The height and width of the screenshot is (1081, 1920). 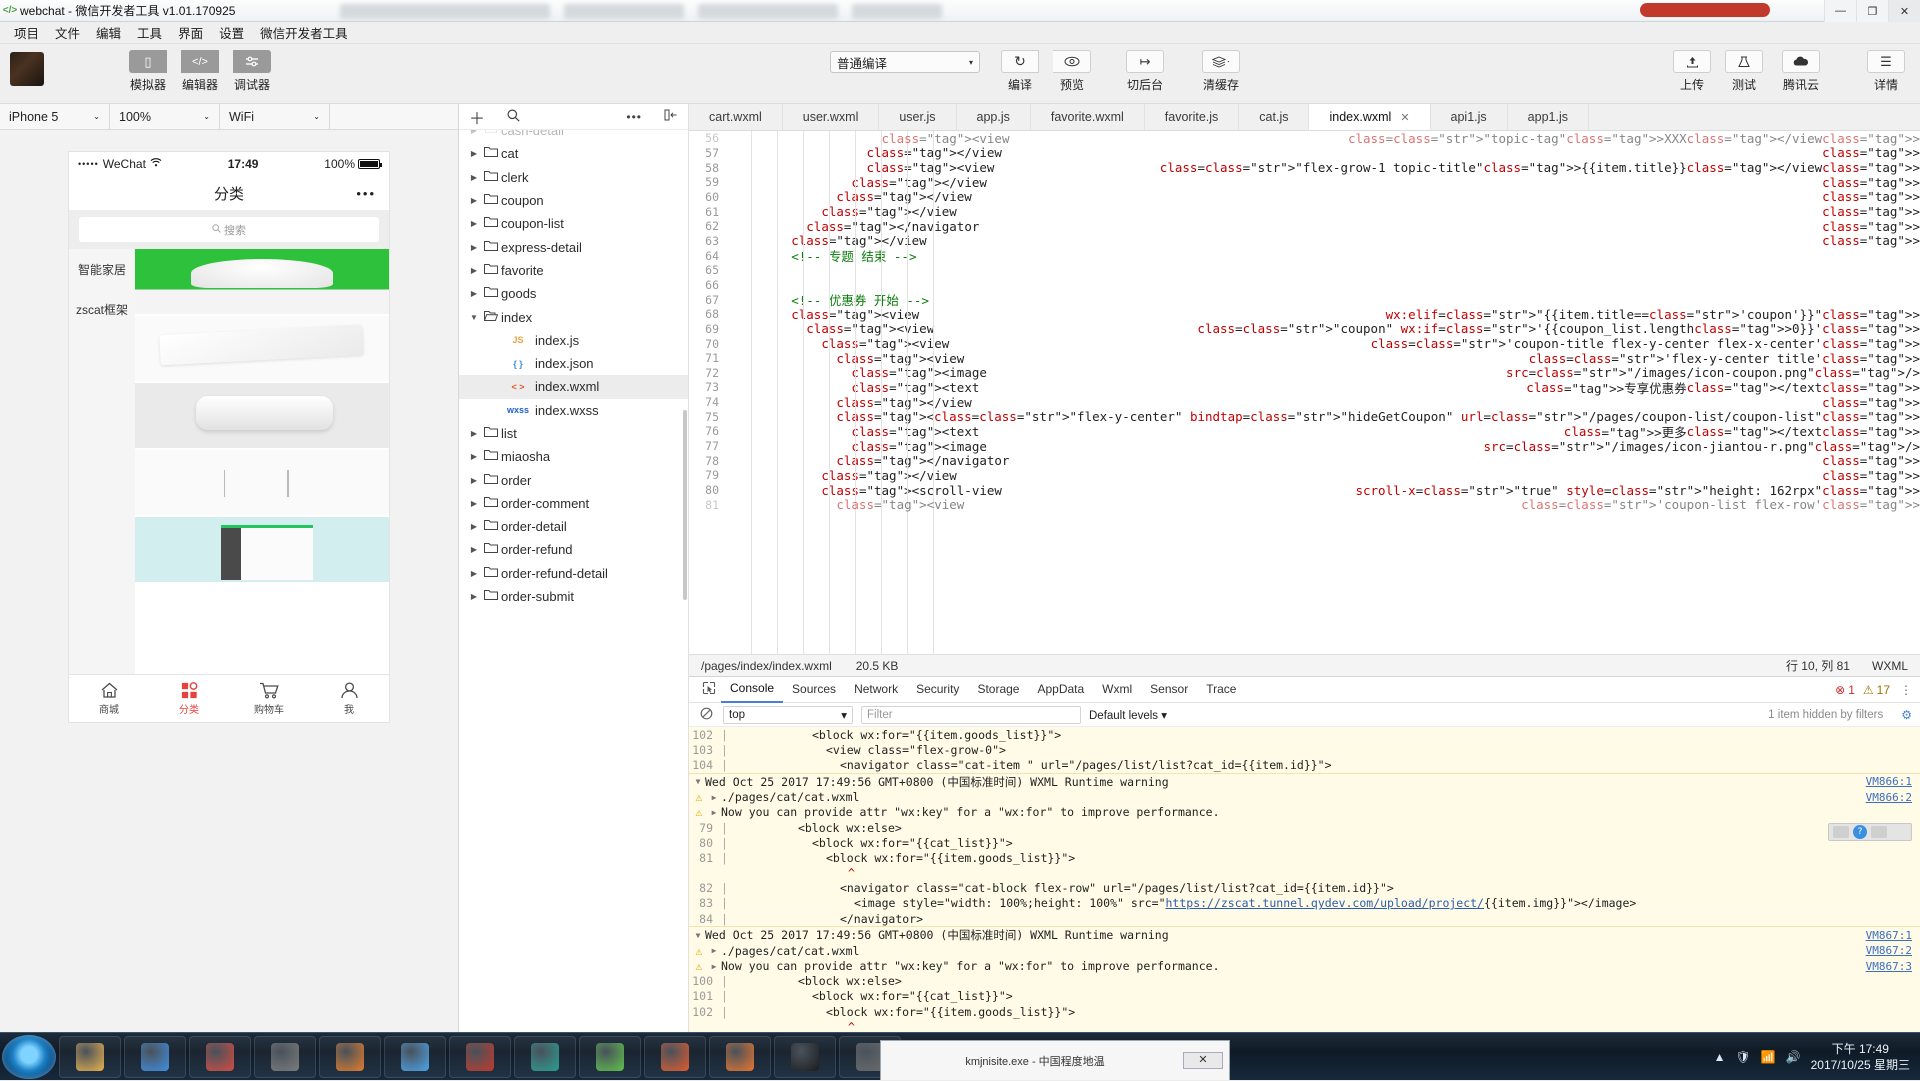 I want to click on taskbar-sqlserver-icon, so click(x=545, y=1057).